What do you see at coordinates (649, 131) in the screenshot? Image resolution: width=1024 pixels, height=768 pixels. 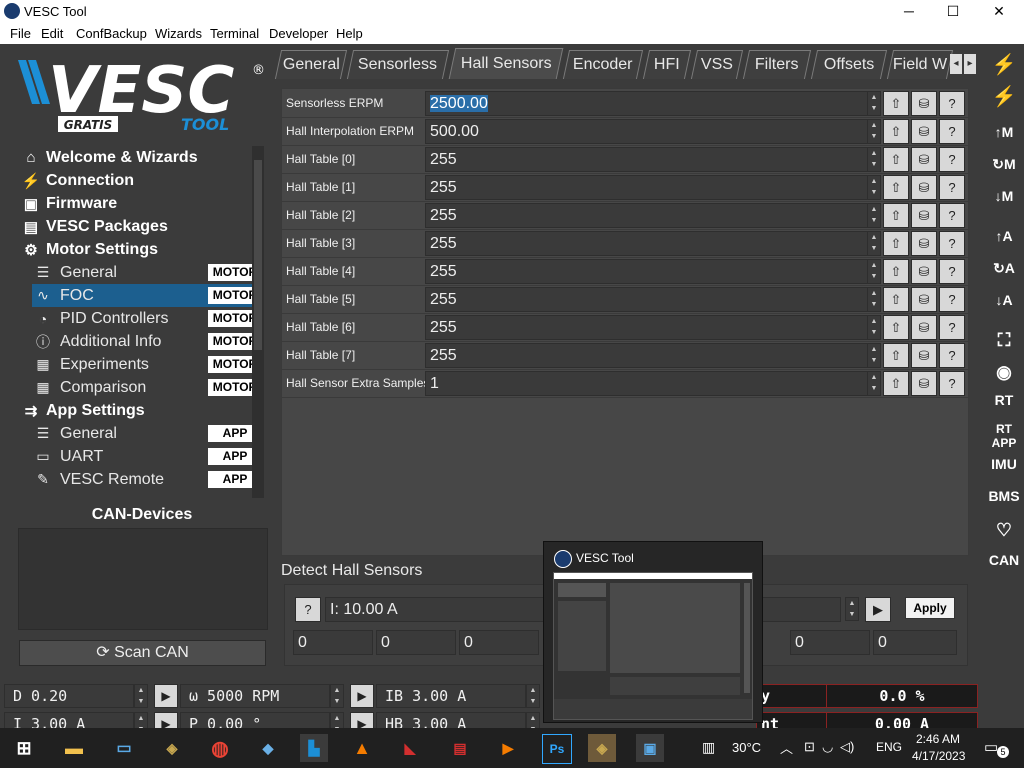 I see `param-value-field: 500.00` at bounding box center [649, 131].